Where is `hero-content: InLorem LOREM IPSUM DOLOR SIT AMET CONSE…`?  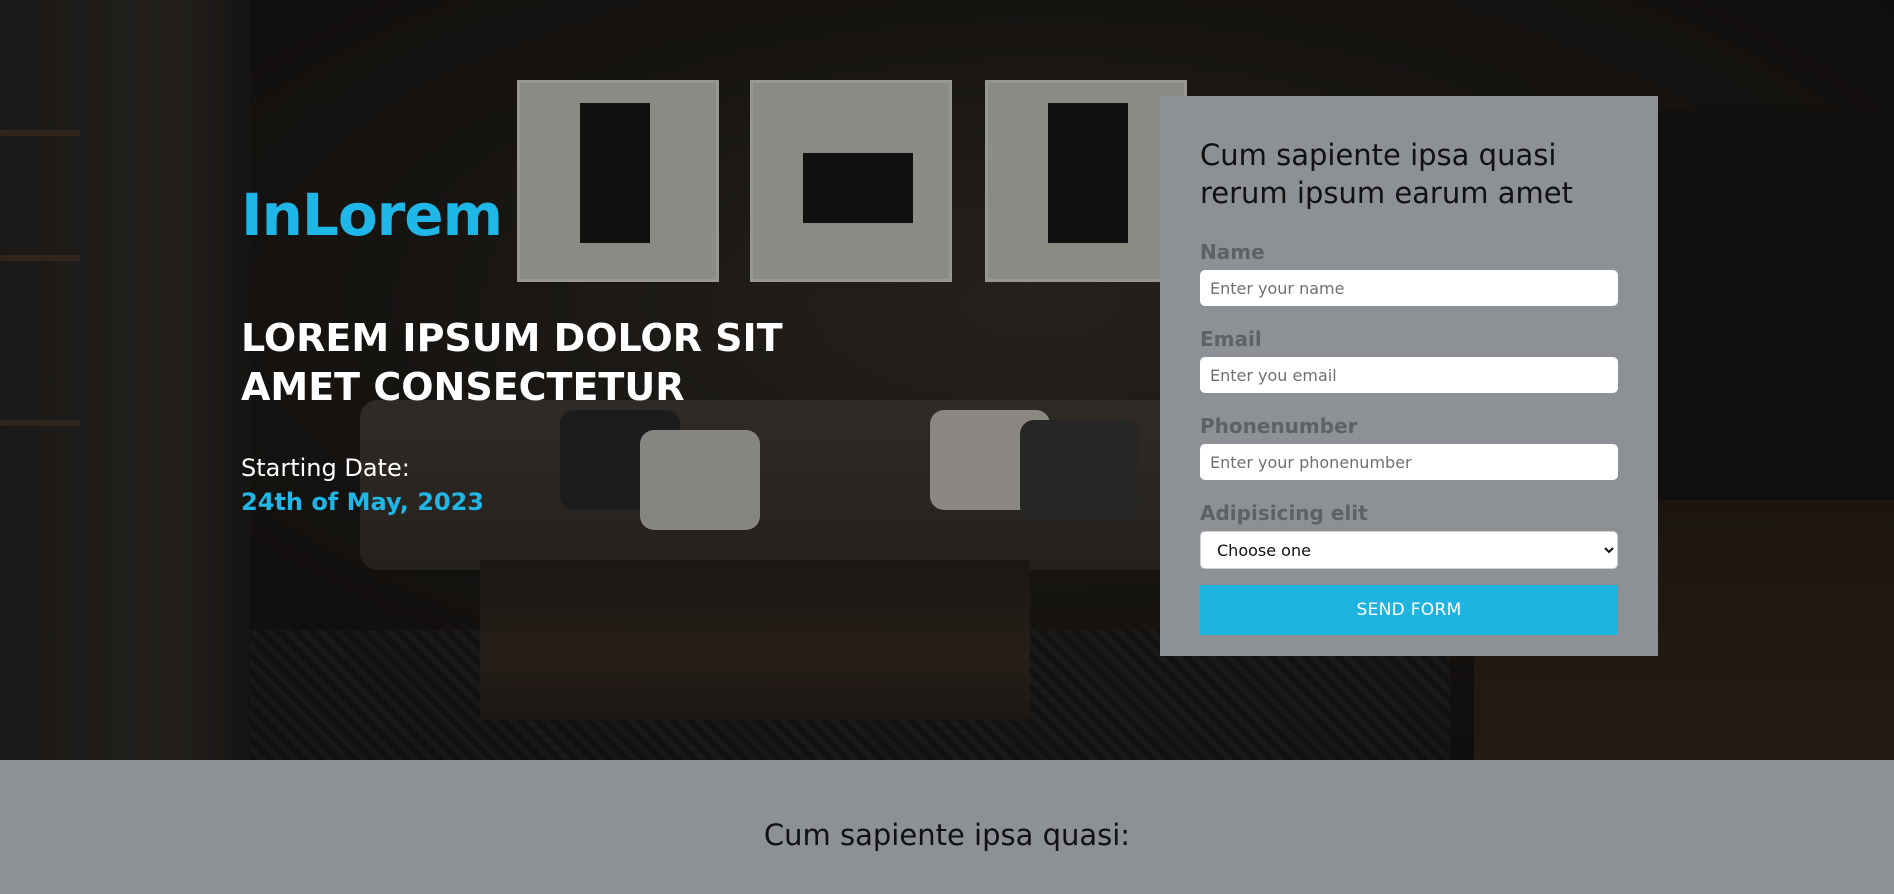
hero-content: InLorem LOREM IPSUM DOLOR SIT AMET CONSE… is located at coordinates (521, 348).